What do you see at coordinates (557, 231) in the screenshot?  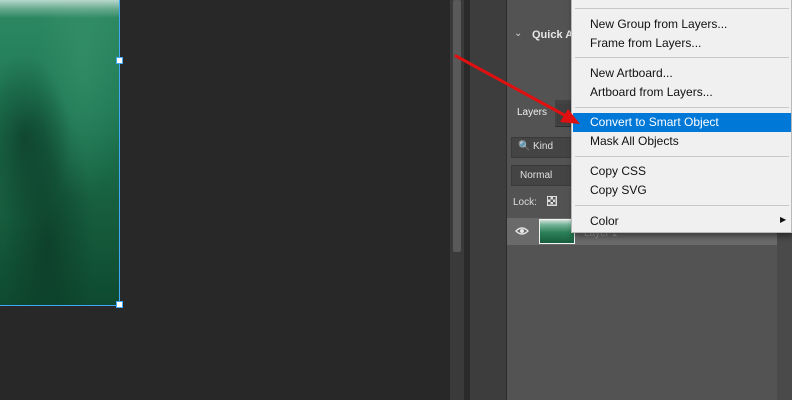 I see `layer-thumbnail` at bounding box center [557, 231].